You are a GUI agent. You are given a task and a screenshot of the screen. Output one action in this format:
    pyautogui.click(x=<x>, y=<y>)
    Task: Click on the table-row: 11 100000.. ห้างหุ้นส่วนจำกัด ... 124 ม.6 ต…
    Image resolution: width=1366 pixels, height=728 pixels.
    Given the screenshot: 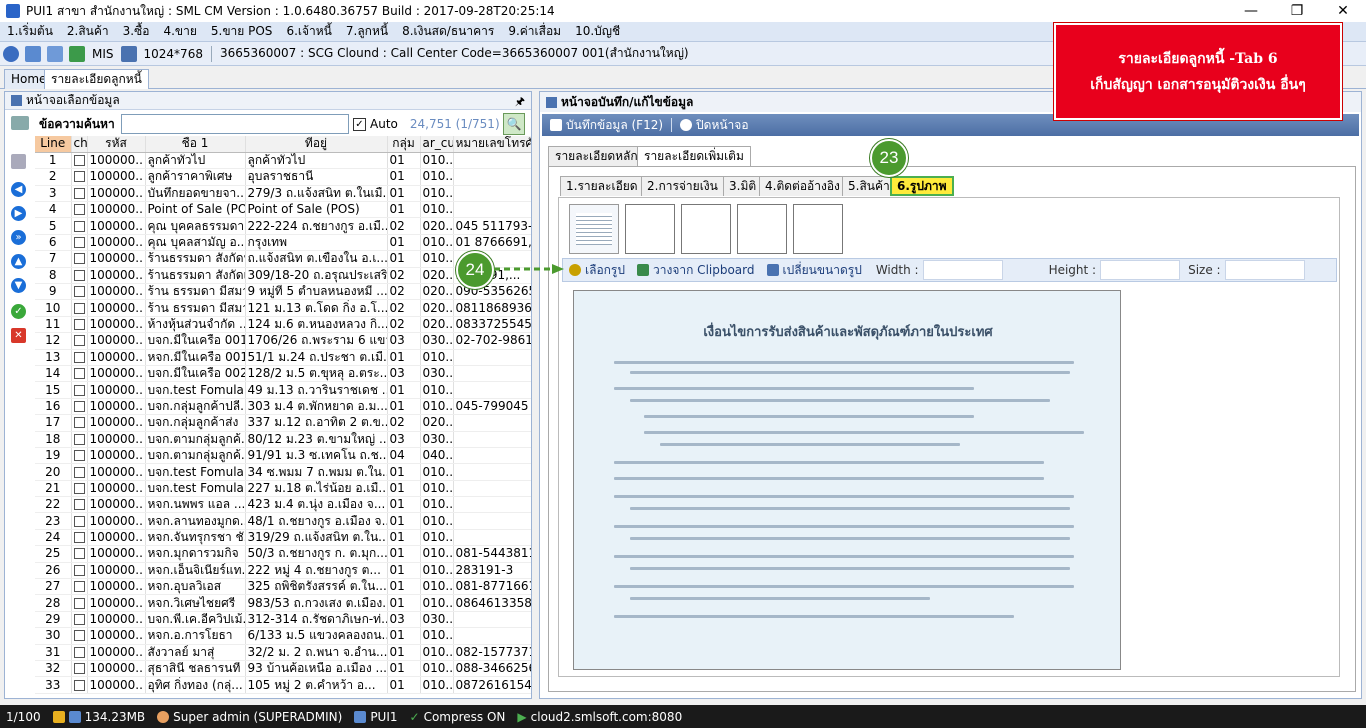 What is the action you would take?
    pyautogui.click(x=283, y=325)
    